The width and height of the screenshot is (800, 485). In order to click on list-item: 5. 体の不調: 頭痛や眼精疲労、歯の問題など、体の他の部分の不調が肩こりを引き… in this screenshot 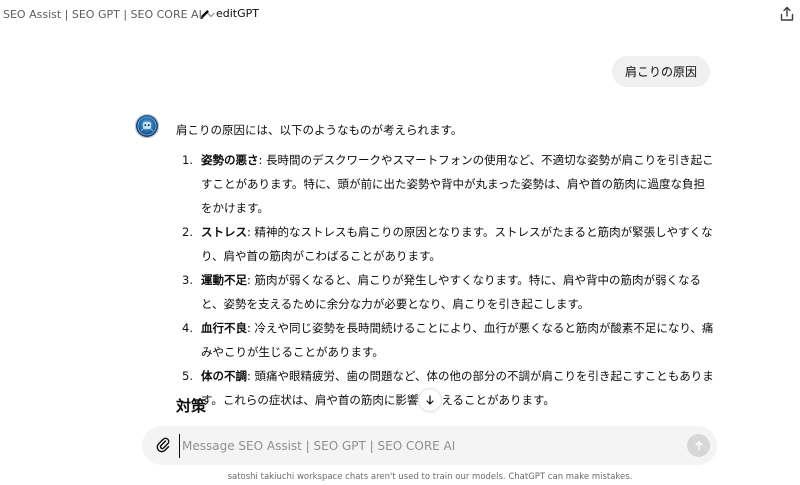, I will do `click(446, 388)`.